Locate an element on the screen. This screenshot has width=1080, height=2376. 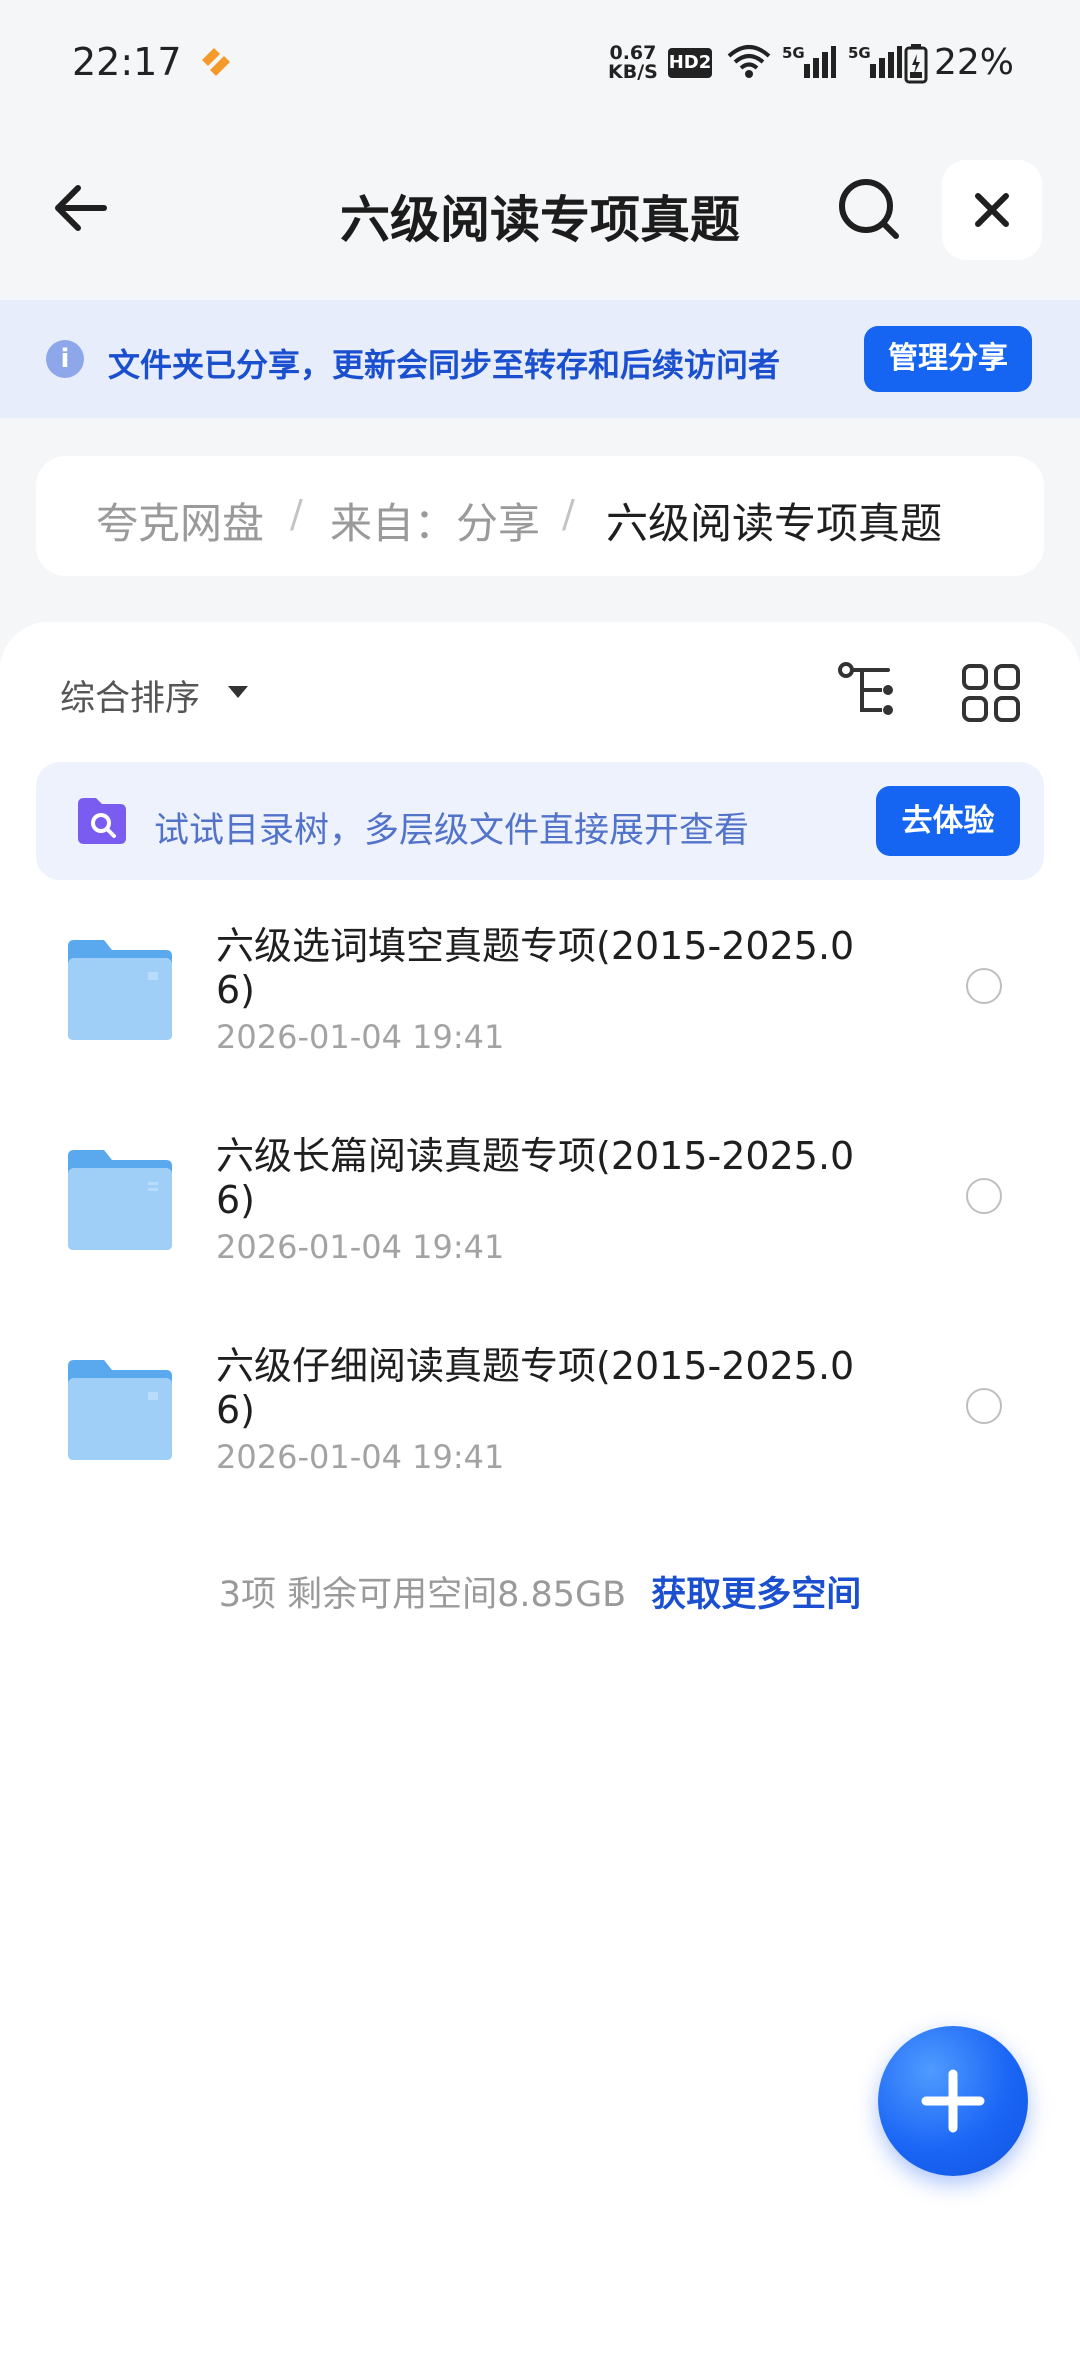
battery-icon is located at coordinates (916, 66).